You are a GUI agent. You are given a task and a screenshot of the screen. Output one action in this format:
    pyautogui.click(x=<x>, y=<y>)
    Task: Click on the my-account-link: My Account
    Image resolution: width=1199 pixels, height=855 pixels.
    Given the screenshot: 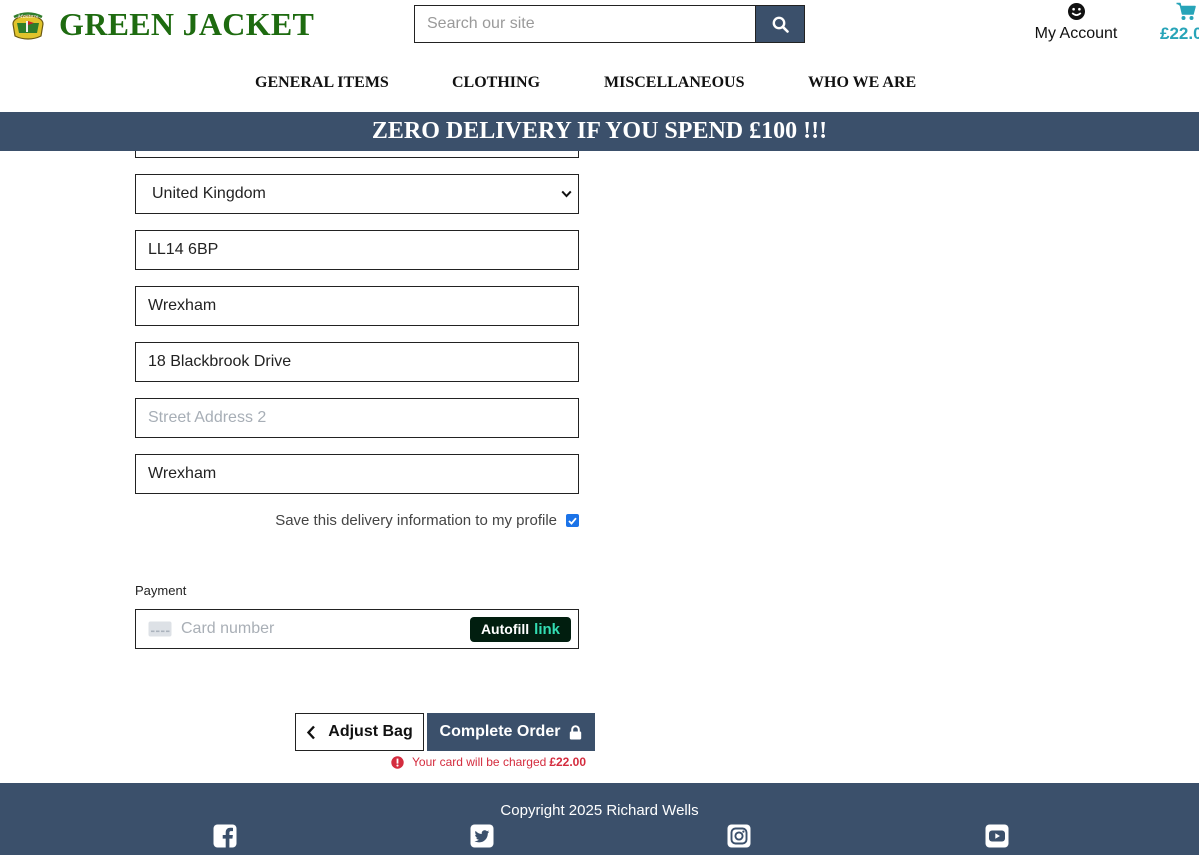 What is the action you would take?
    pyautogui.click(x=1076, y=22)
    